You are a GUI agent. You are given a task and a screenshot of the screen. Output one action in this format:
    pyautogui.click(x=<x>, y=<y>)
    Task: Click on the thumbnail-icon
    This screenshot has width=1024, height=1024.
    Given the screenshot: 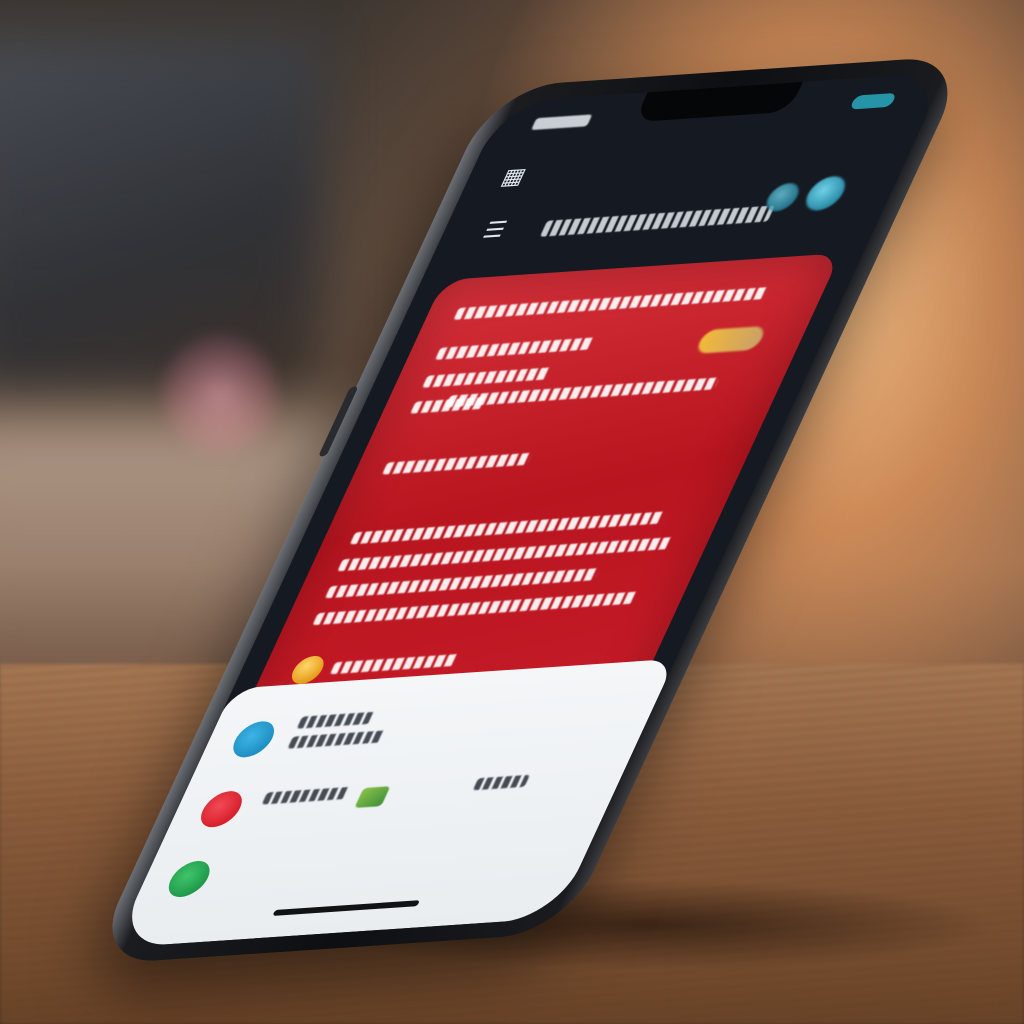 What is the action you would take?
    pyautogui.click(x=372, y=797)
    